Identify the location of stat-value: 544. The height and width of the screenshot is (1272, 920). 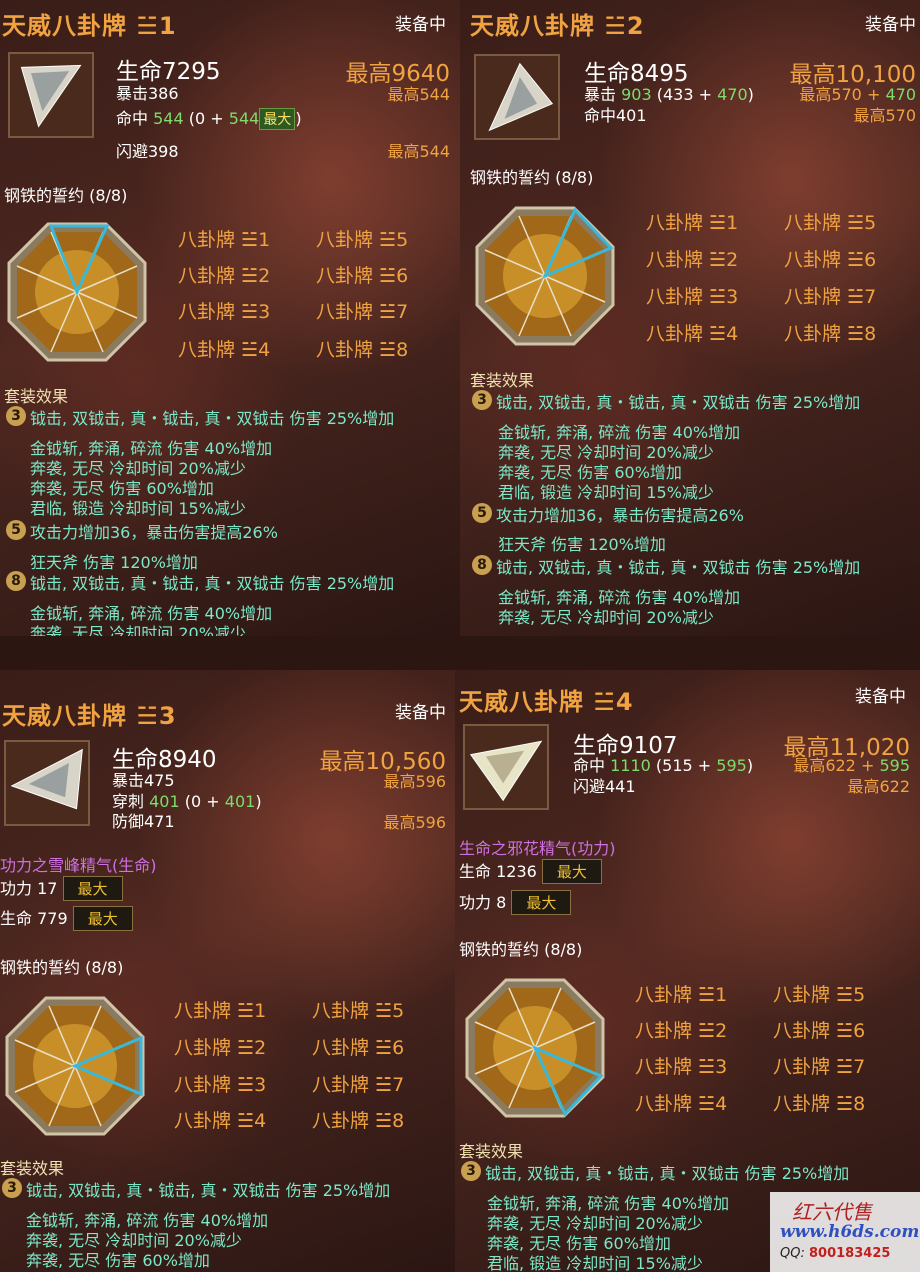
(168, 118).